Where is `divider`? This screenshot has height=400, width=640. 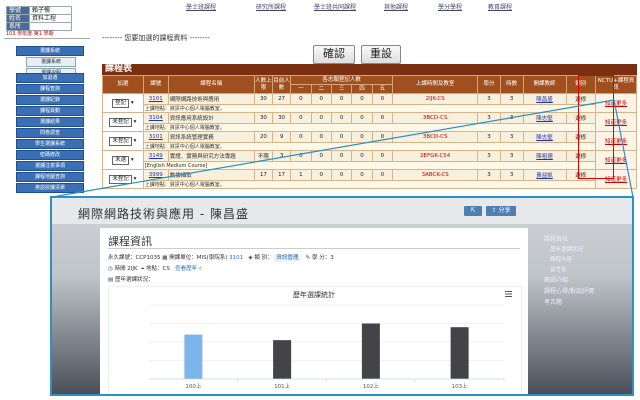 divider is located at coordinates (314, 248).